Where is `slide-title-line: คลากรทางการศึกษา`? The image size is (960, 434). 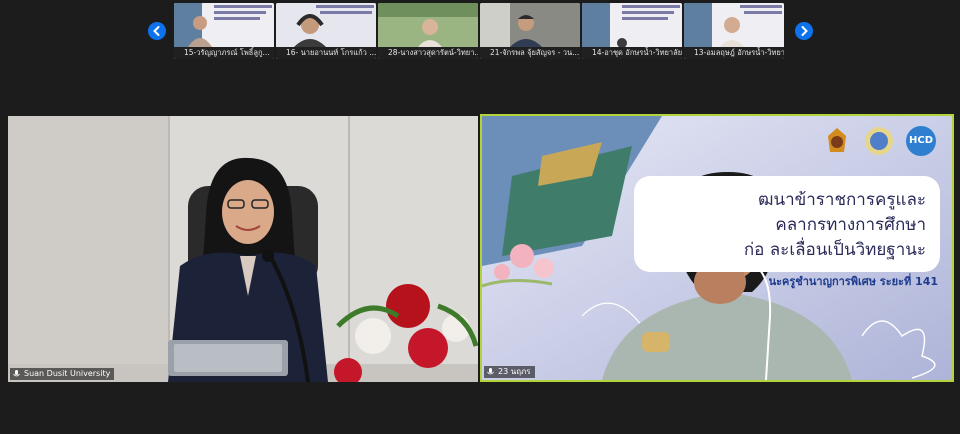
slide-title-line: คลากรทางการศึกษา is located at coordinates (850, 225).